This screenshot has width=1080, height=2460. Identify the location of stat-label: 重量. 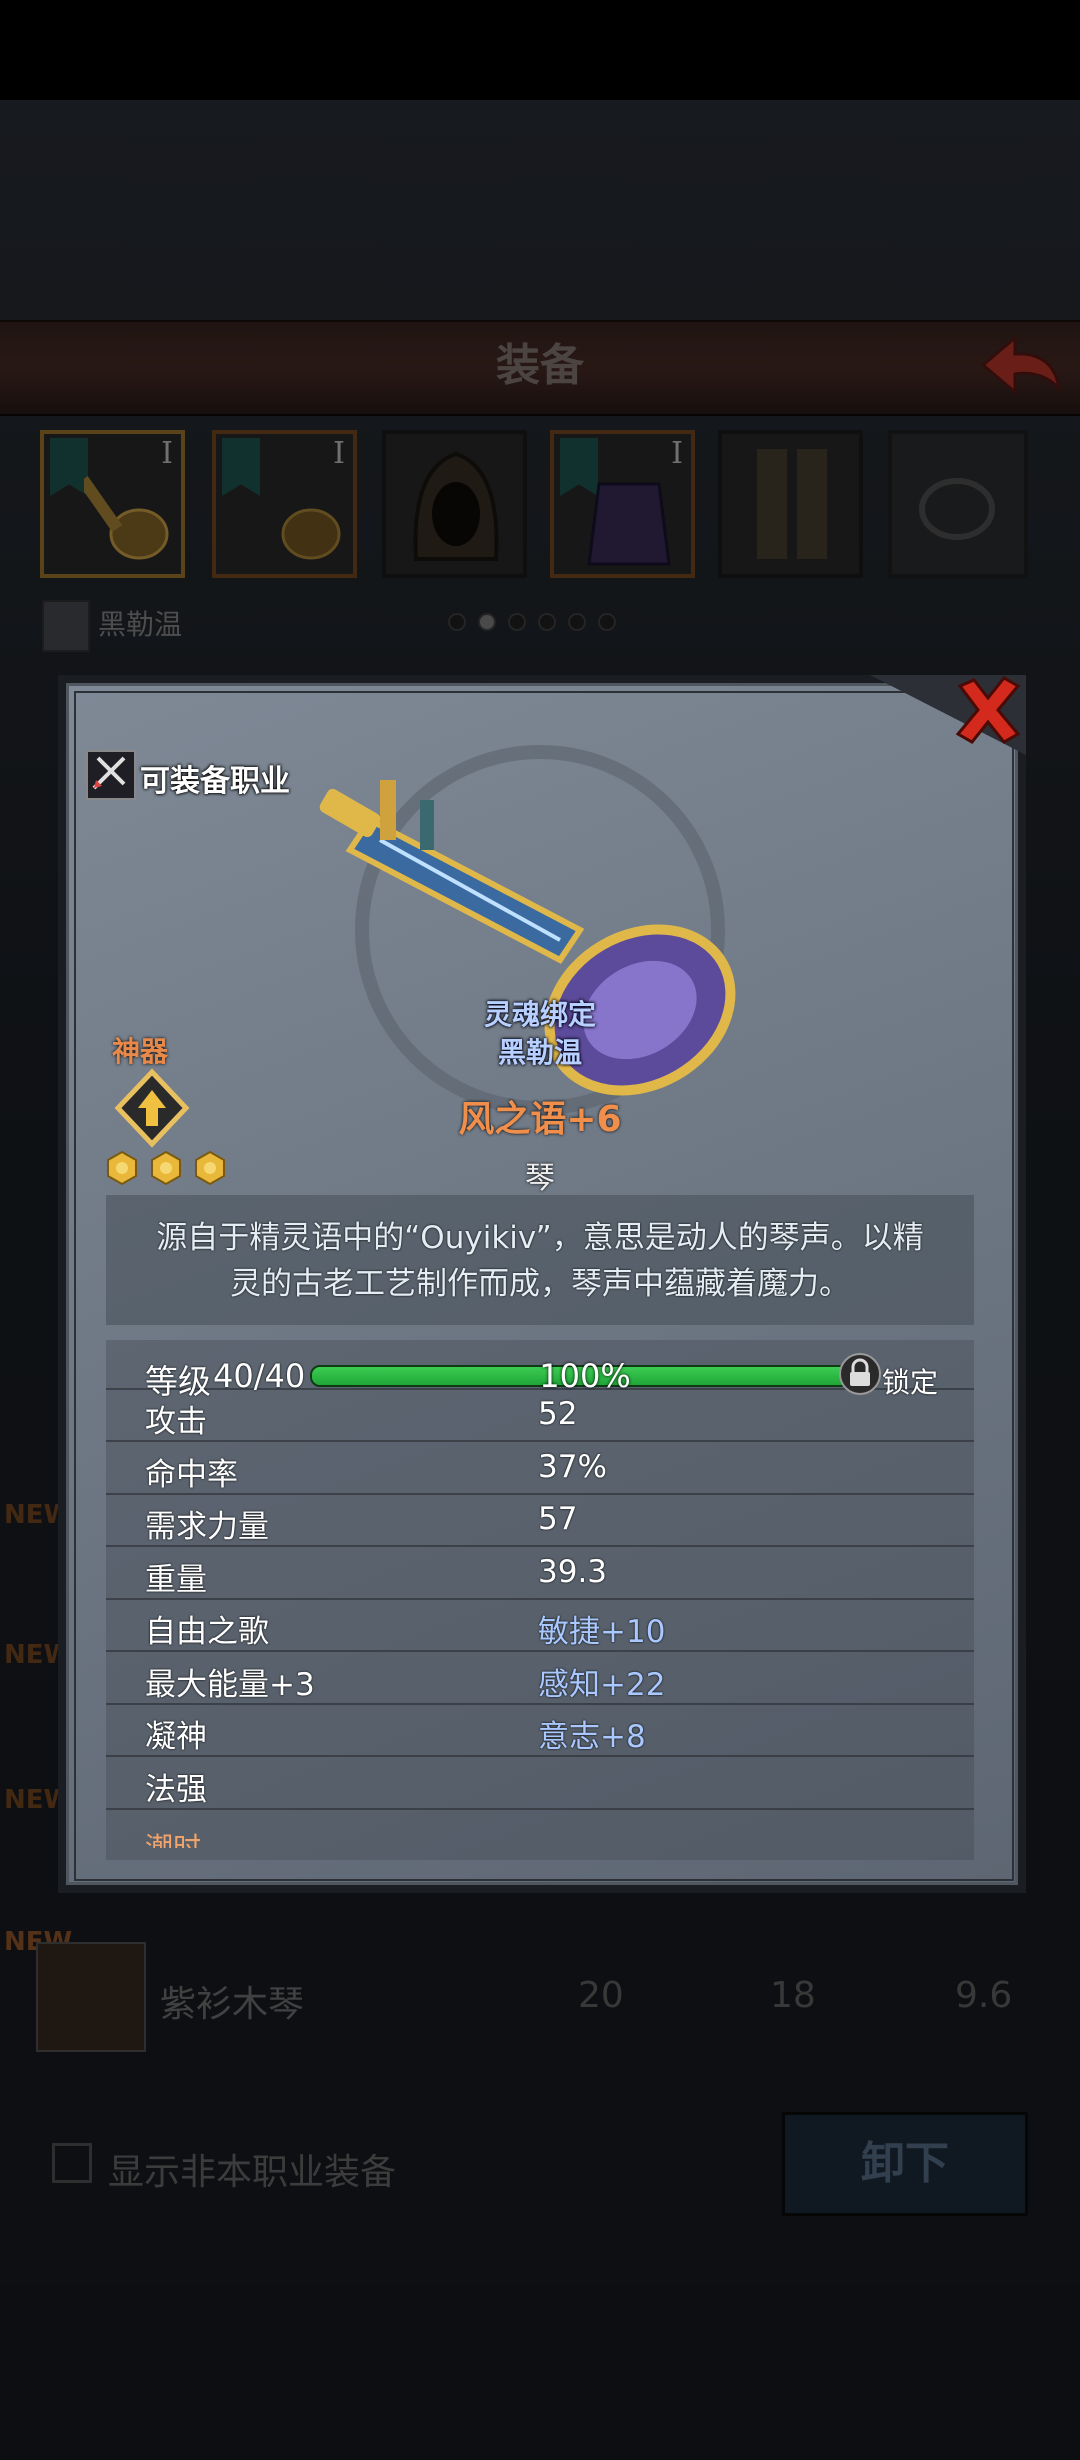
(176, 1580).